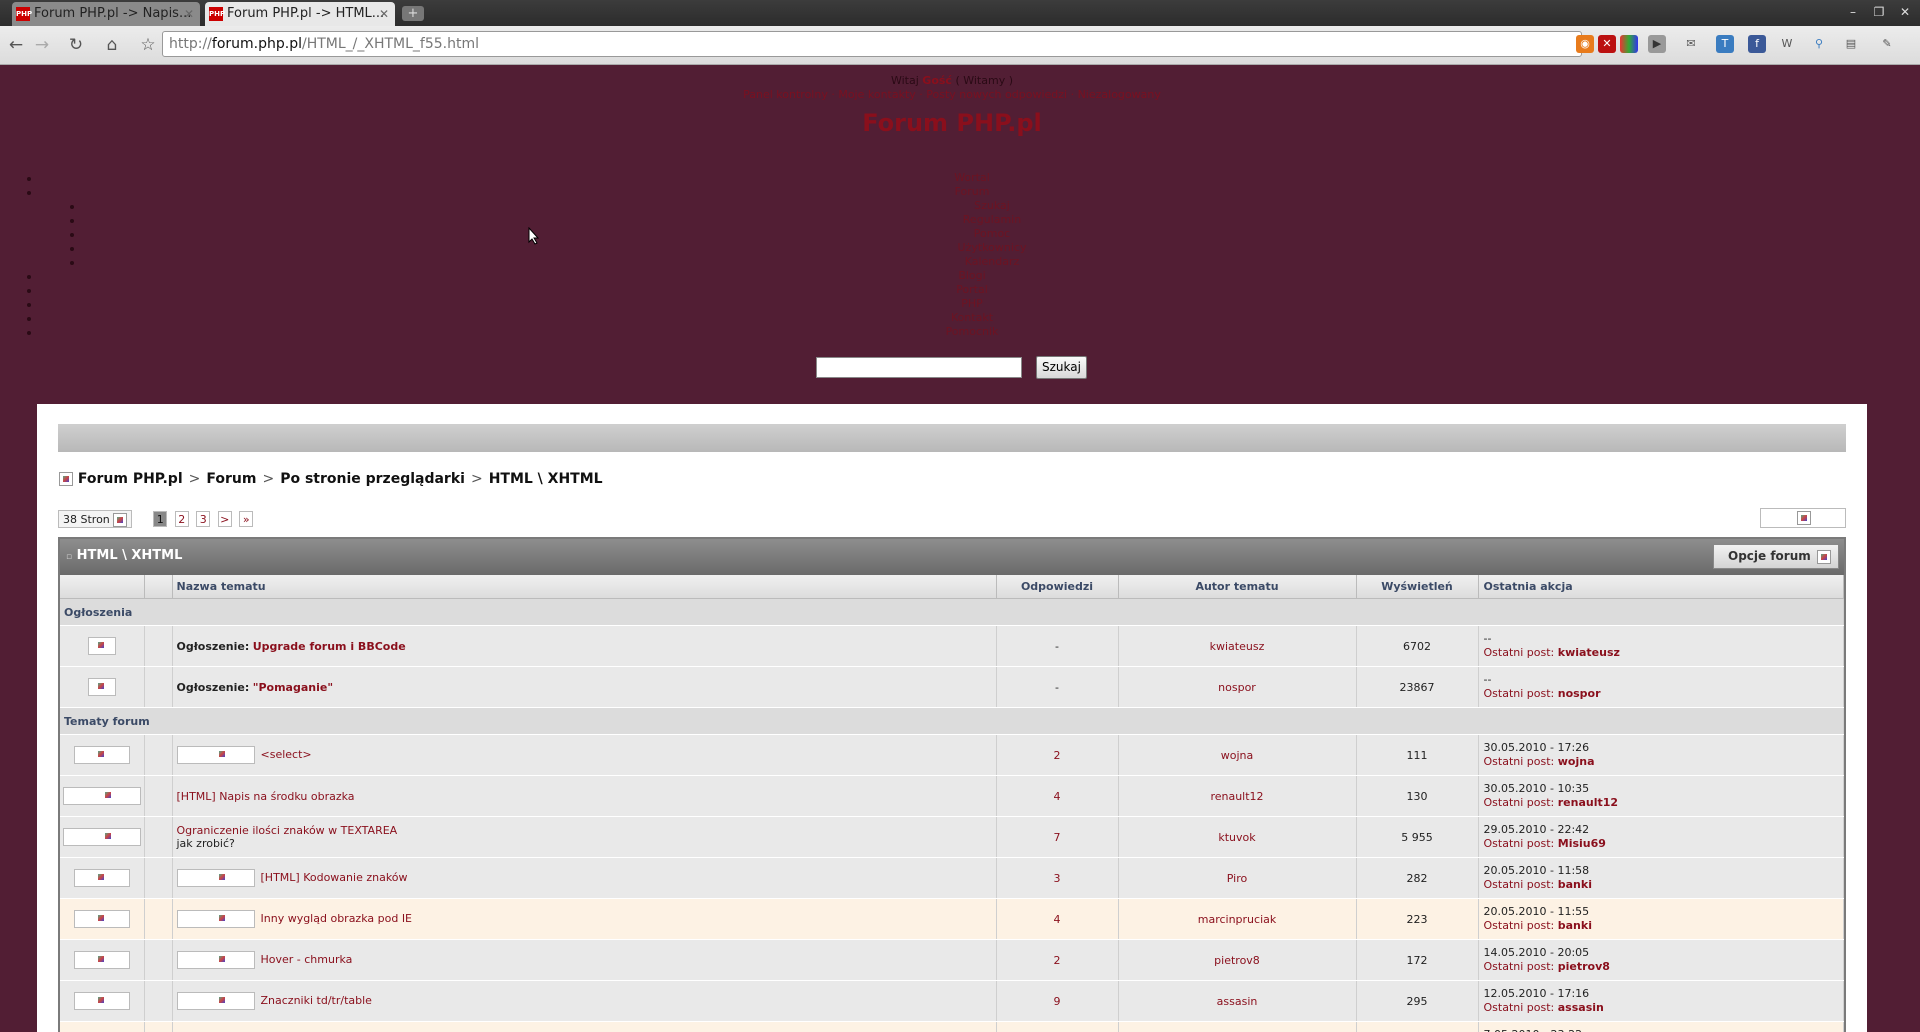  Describe the element at coordinates (181, 519) in the screenshot. I see `page-2-link: 2` at that location.